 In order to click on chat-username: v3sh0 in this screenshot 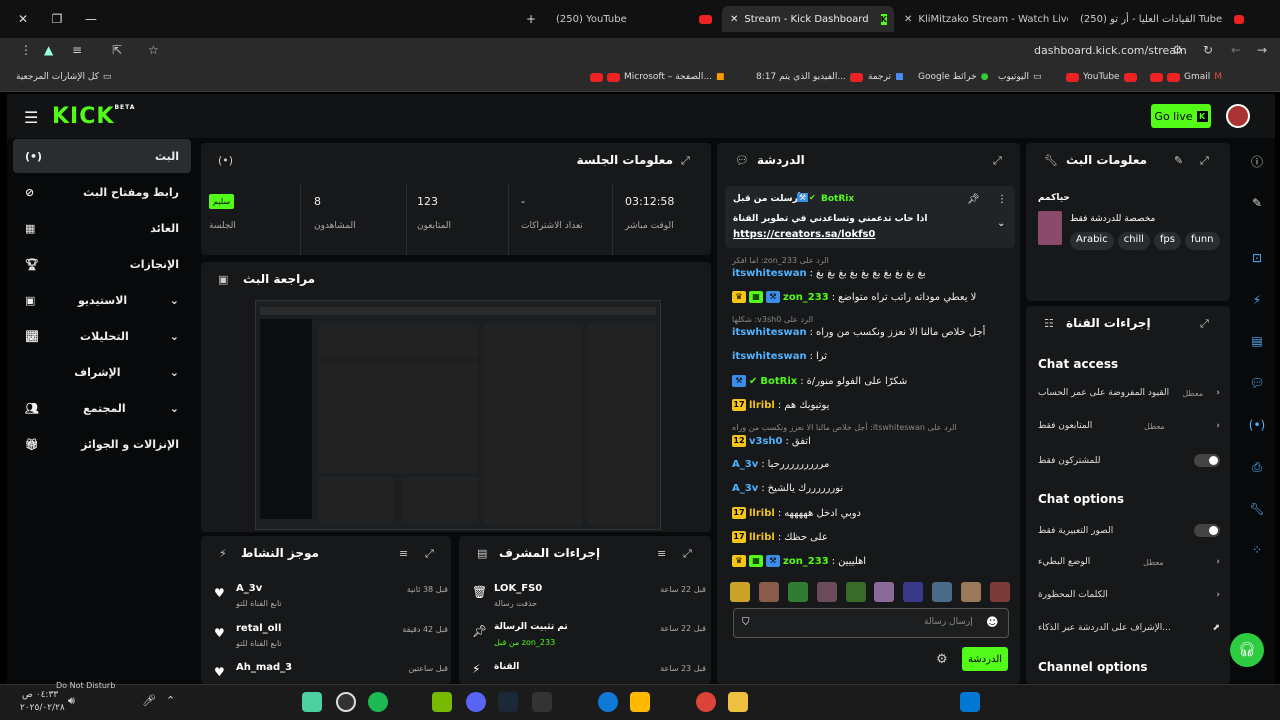, I will do `click(766, 441)`.